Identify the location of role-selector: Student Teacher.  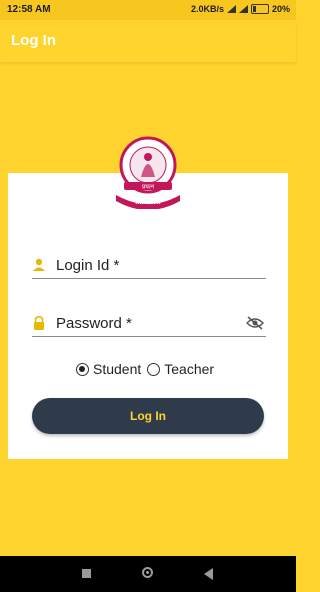
(148, 369).